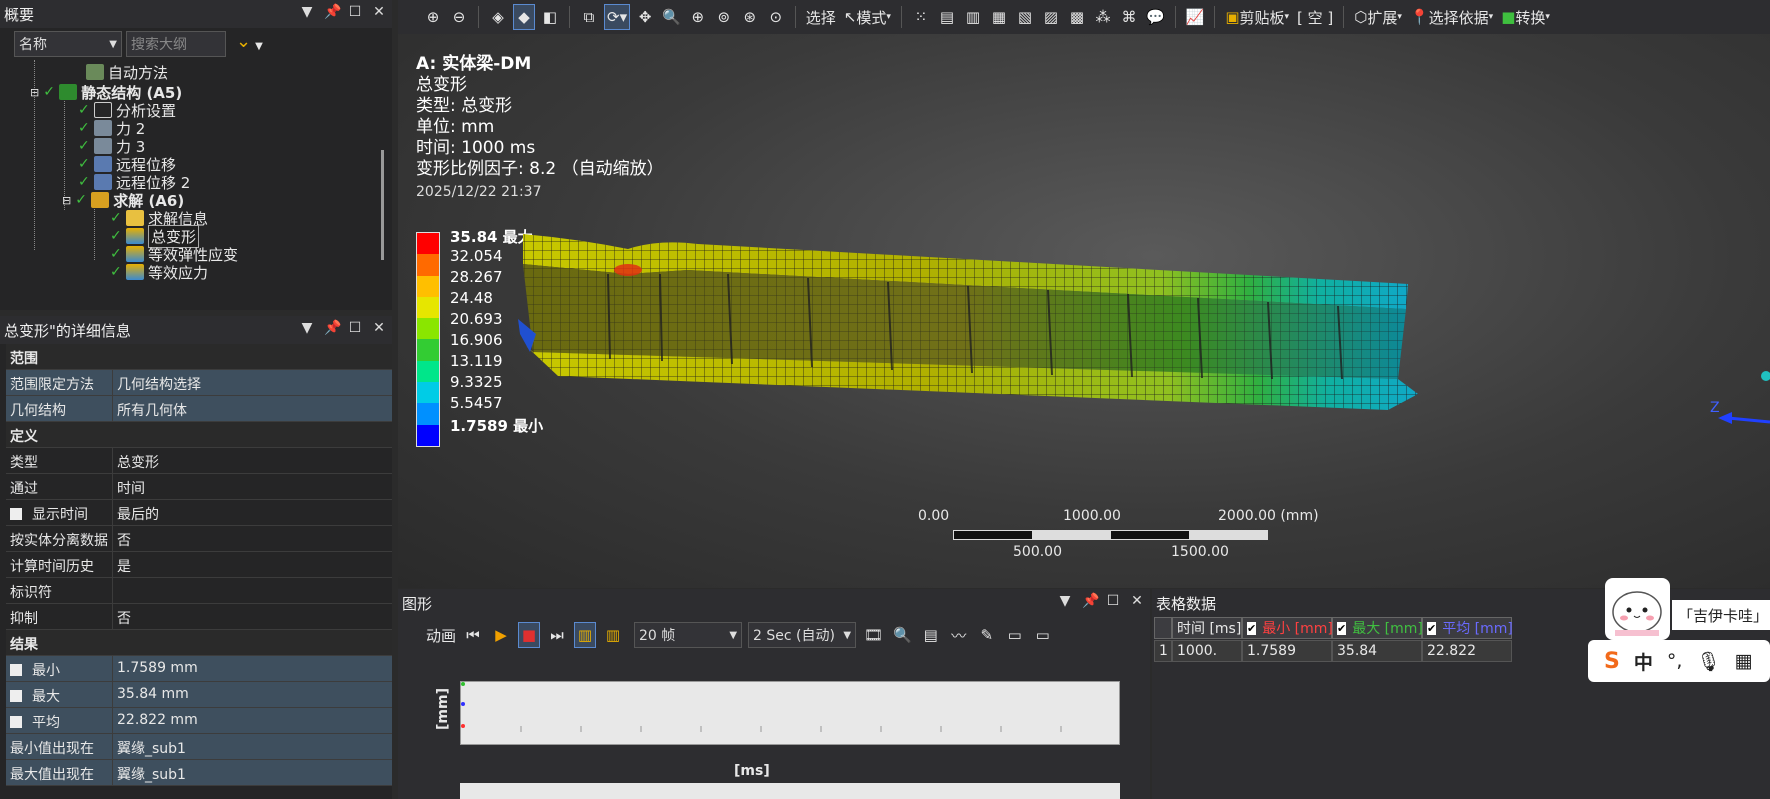  Describe the element at coordinates (199, 539) in the screenshot. I see `detail-row: 按实体分离数据否` at that location.